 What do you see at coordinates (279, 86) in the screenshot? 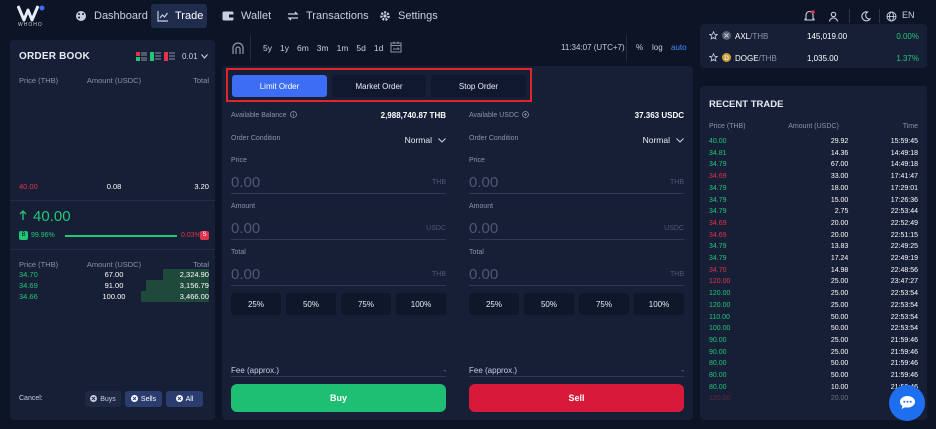
I see `tab-limit-order: Limit Order` at bounding box center [279, 86].